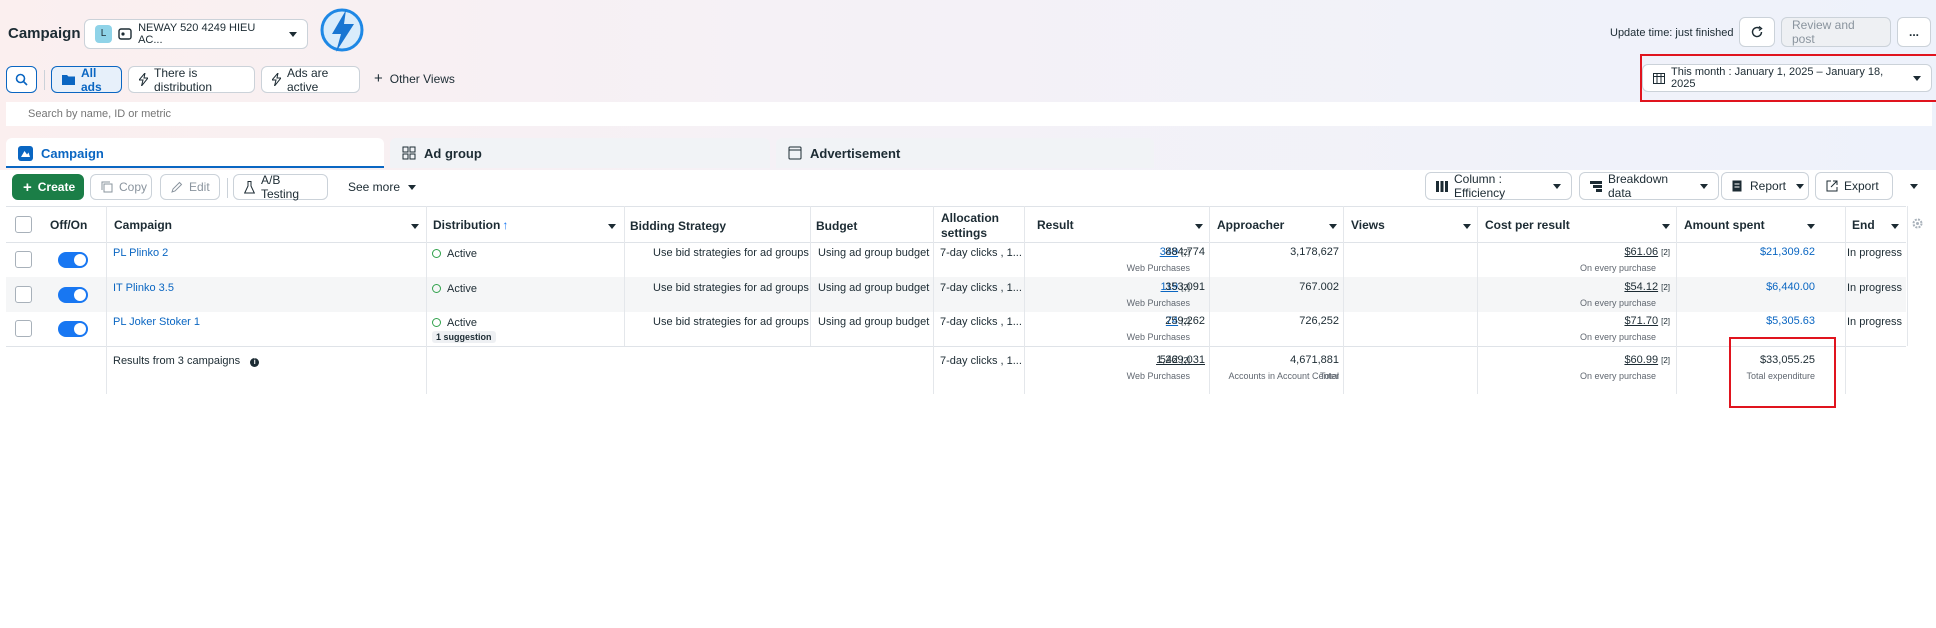  I want to click on col-header-cost-per-result: Cost per result, so click(1527, 225).